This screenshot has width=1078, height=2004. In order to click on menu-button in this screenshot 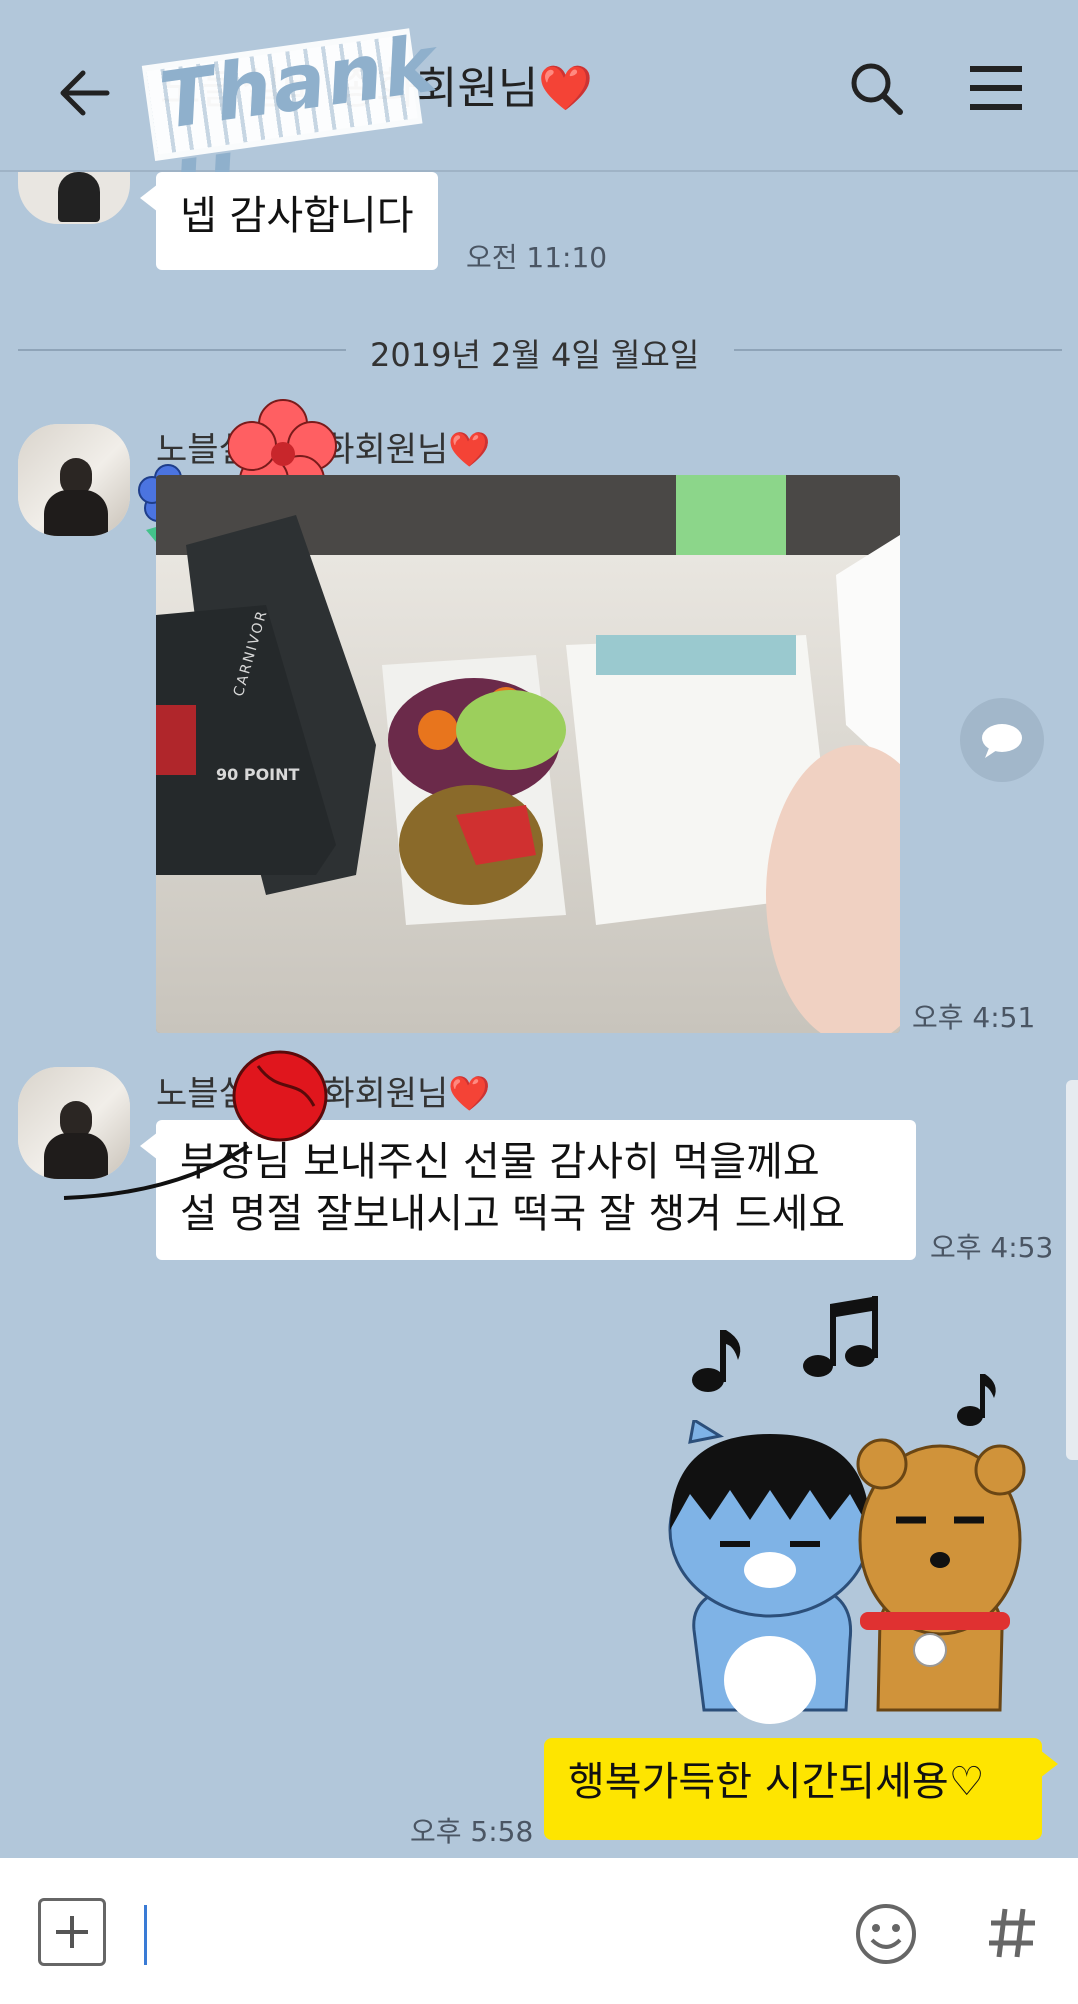, I will do `click(996, 88)`.